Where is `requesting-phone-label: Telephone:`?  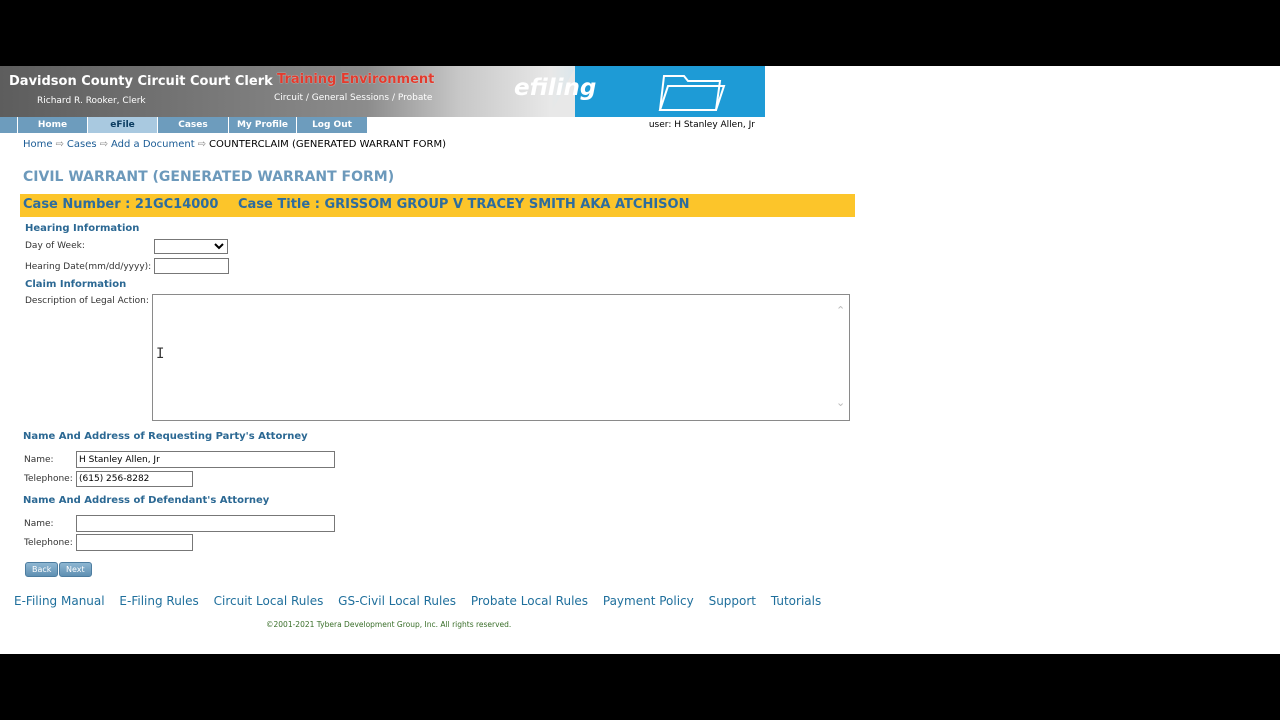
requesting-phone-label: Telephone: is located at coordinates (48, 479).